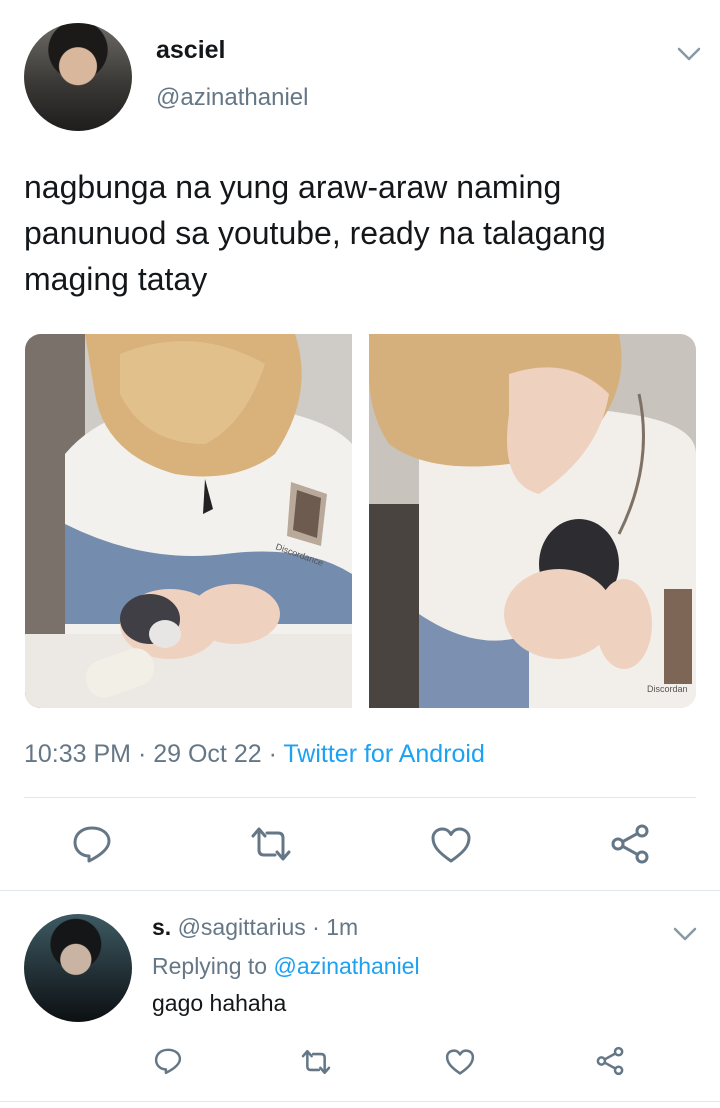 The width and height of the screenshot is (720, 1108). I want to click on reply-header: s. @sagittarius · 1m, so click(255, 927).